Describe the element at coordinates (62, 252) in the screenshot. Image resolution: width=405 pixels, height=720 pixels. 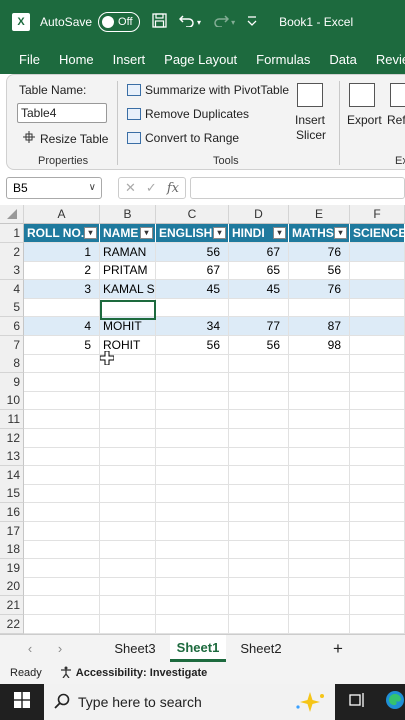
I see `table-data-cell: 1` at that location.